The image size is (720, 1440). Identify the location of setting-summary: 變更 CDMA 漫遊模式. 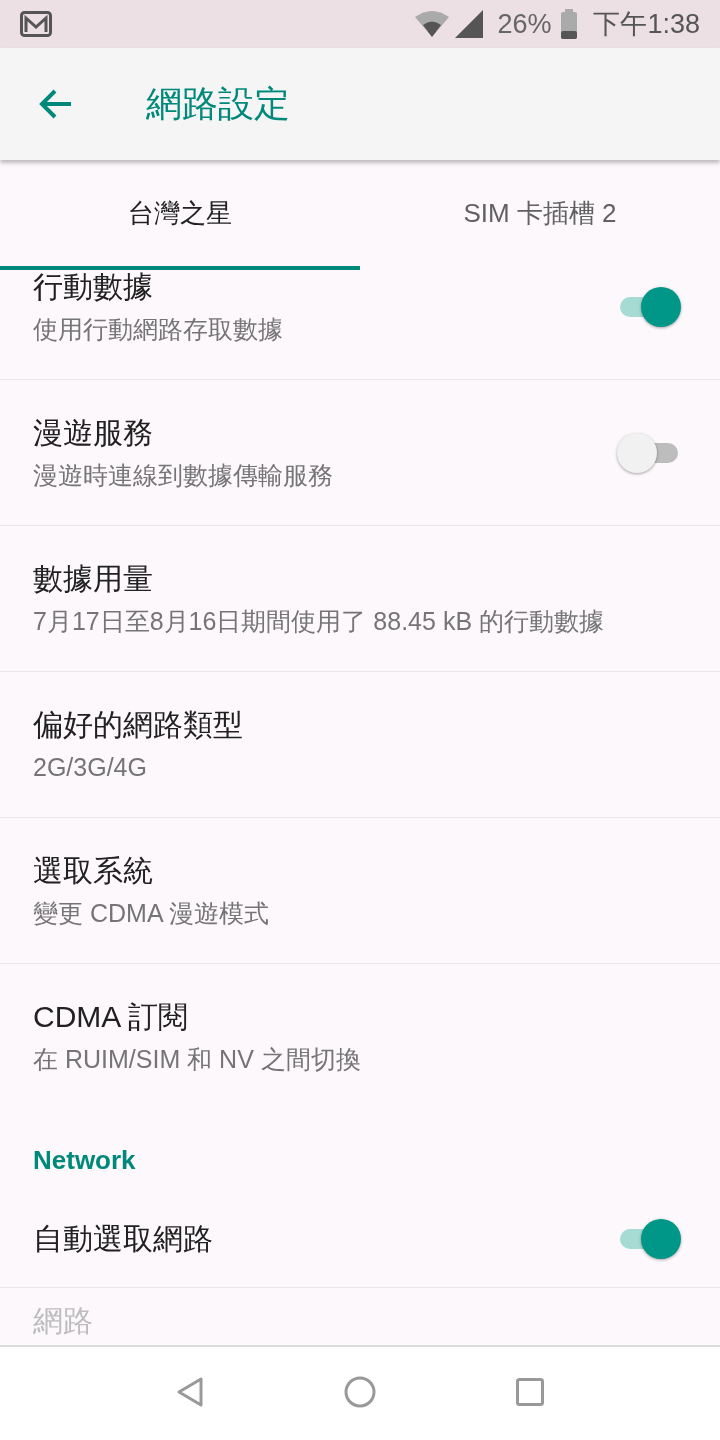
(152, 913).